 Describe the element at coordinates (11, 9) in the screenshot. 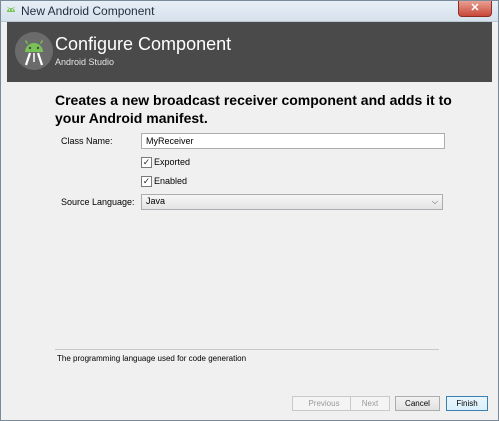

I see `android-studio-icon` at that location.